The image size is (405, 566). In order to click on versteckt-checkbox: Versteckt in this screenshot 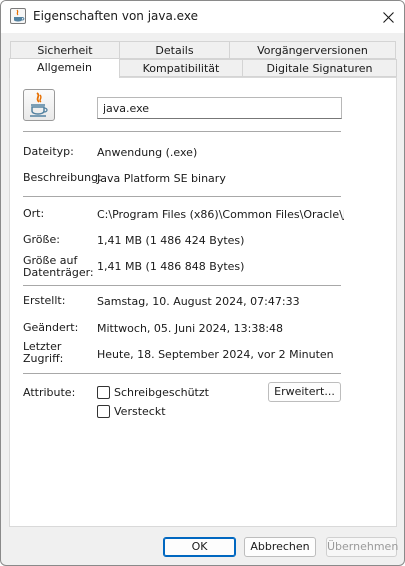, I will do `click(131, 411)`.